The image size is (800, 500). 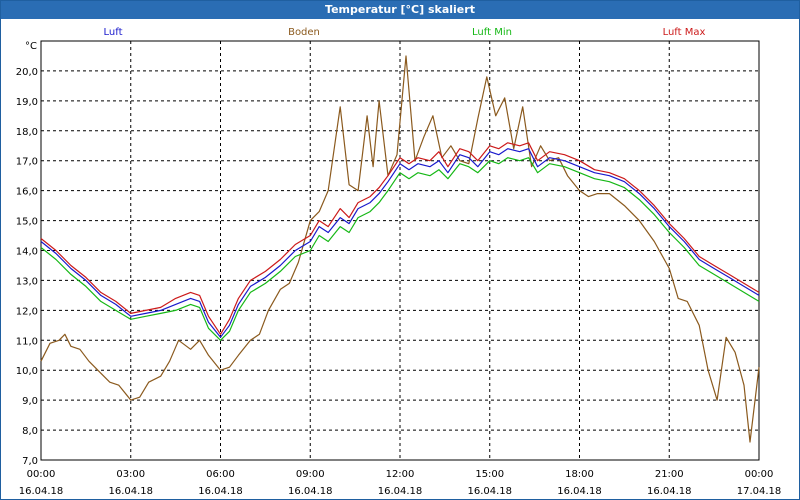 I want to click on y-tick-label: 8,0, so click(x=30, y=431).